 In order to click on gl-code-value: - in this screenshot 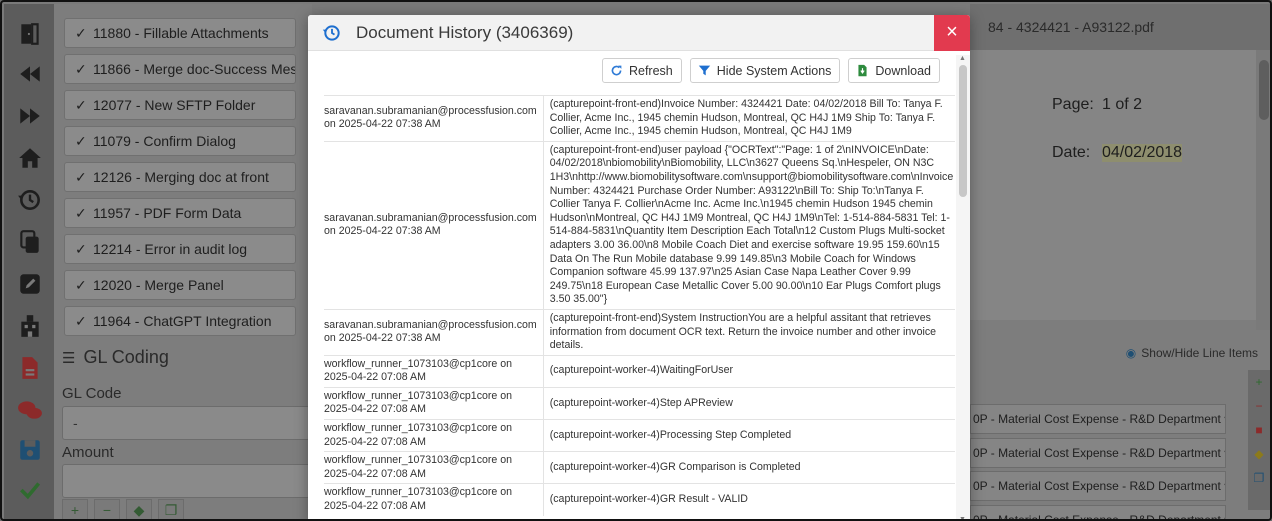, I will do `click(75, 423)`.